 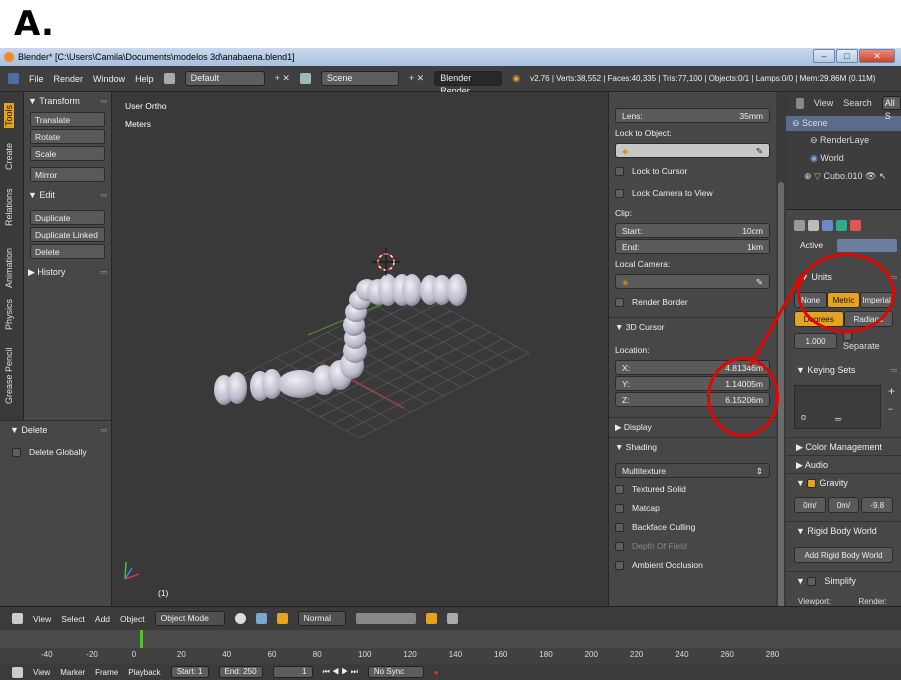 What do you see at coordinates (692, 230) in the screenshot?
I see `clip-start-field: Start: 10cm` at bounding box center [692, 230].